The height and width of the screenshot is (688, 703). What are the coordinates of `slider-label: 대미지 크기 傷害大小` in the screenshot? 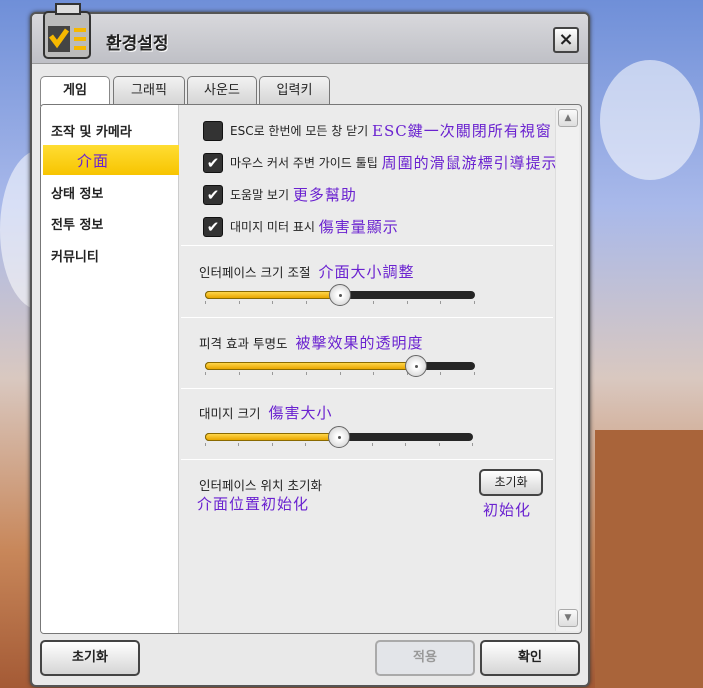 It's located at (266, 412).